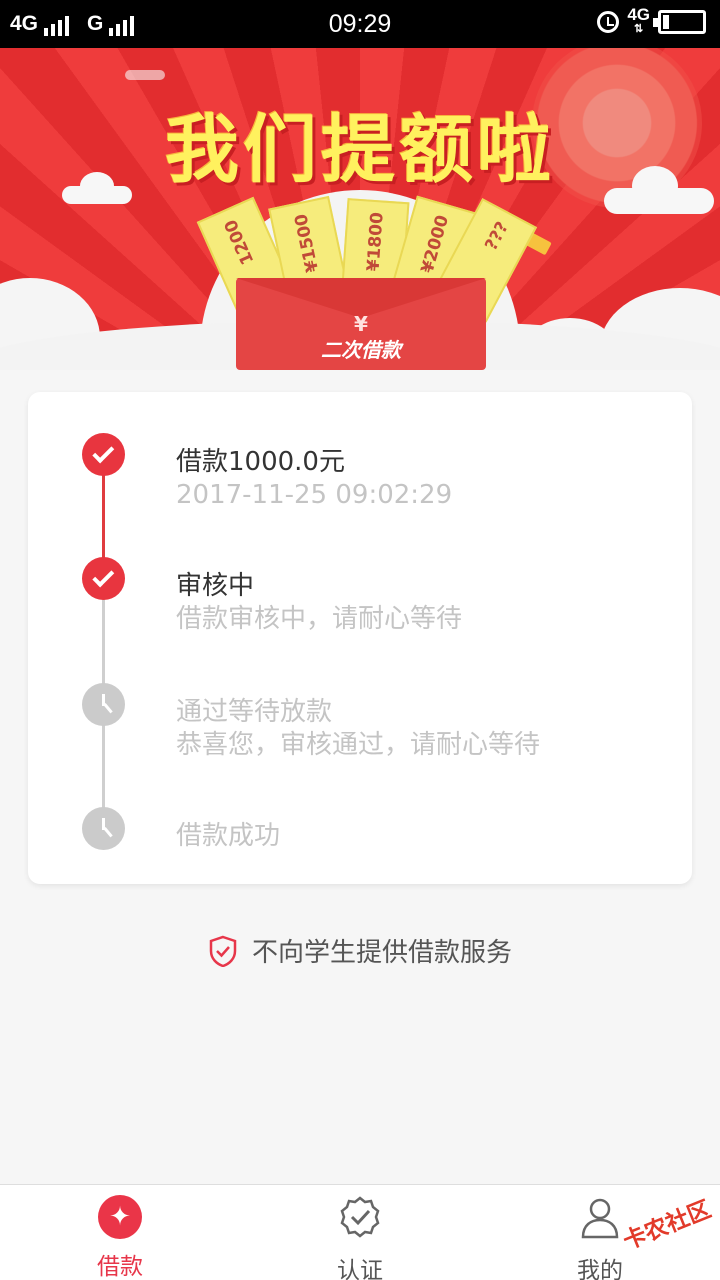 Image resolution: width=720 pixels, height=1280 pixels. What do you see at coordinates (215, 586) in the screenshot?
I see `step-title: 审核中` at bounding box center [215, 586].